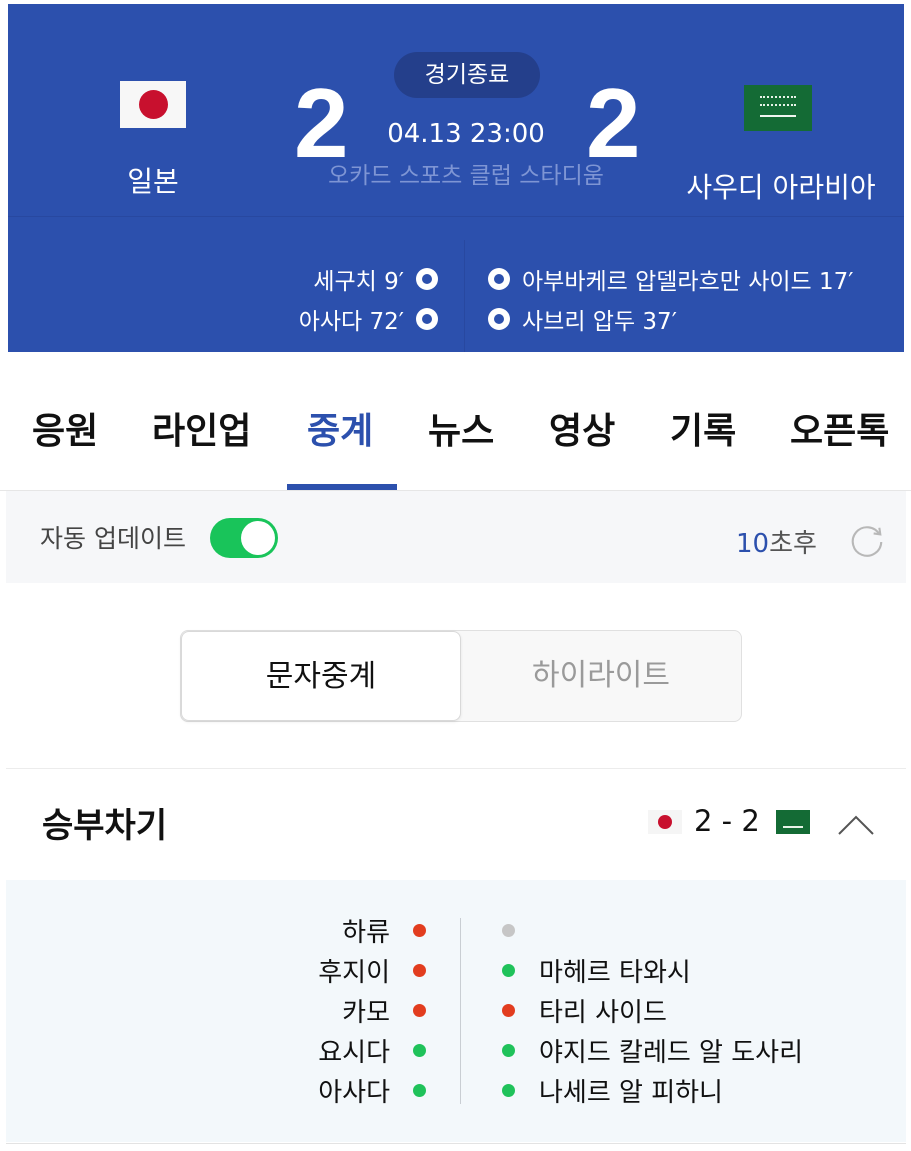 This screenshot has height=1151, width=911. I want to click on shootout-away-kick: 마헤르 타와시, so click(702, 970).